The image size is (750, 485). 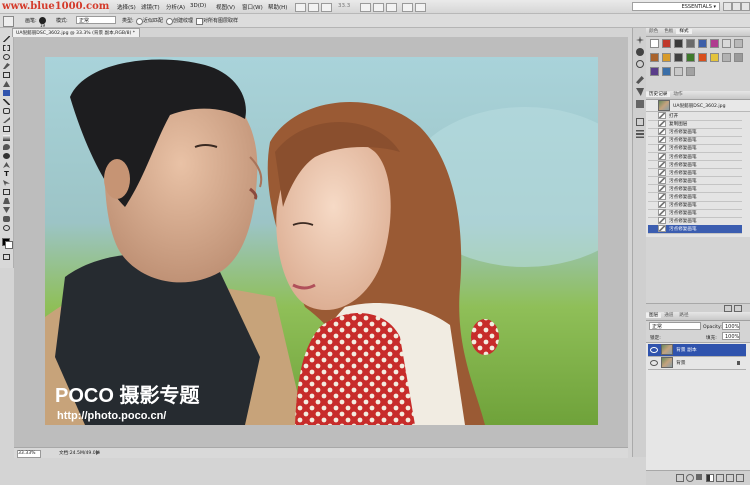 I want to click on zoom-tool-icon, so click(x=6, y=228).